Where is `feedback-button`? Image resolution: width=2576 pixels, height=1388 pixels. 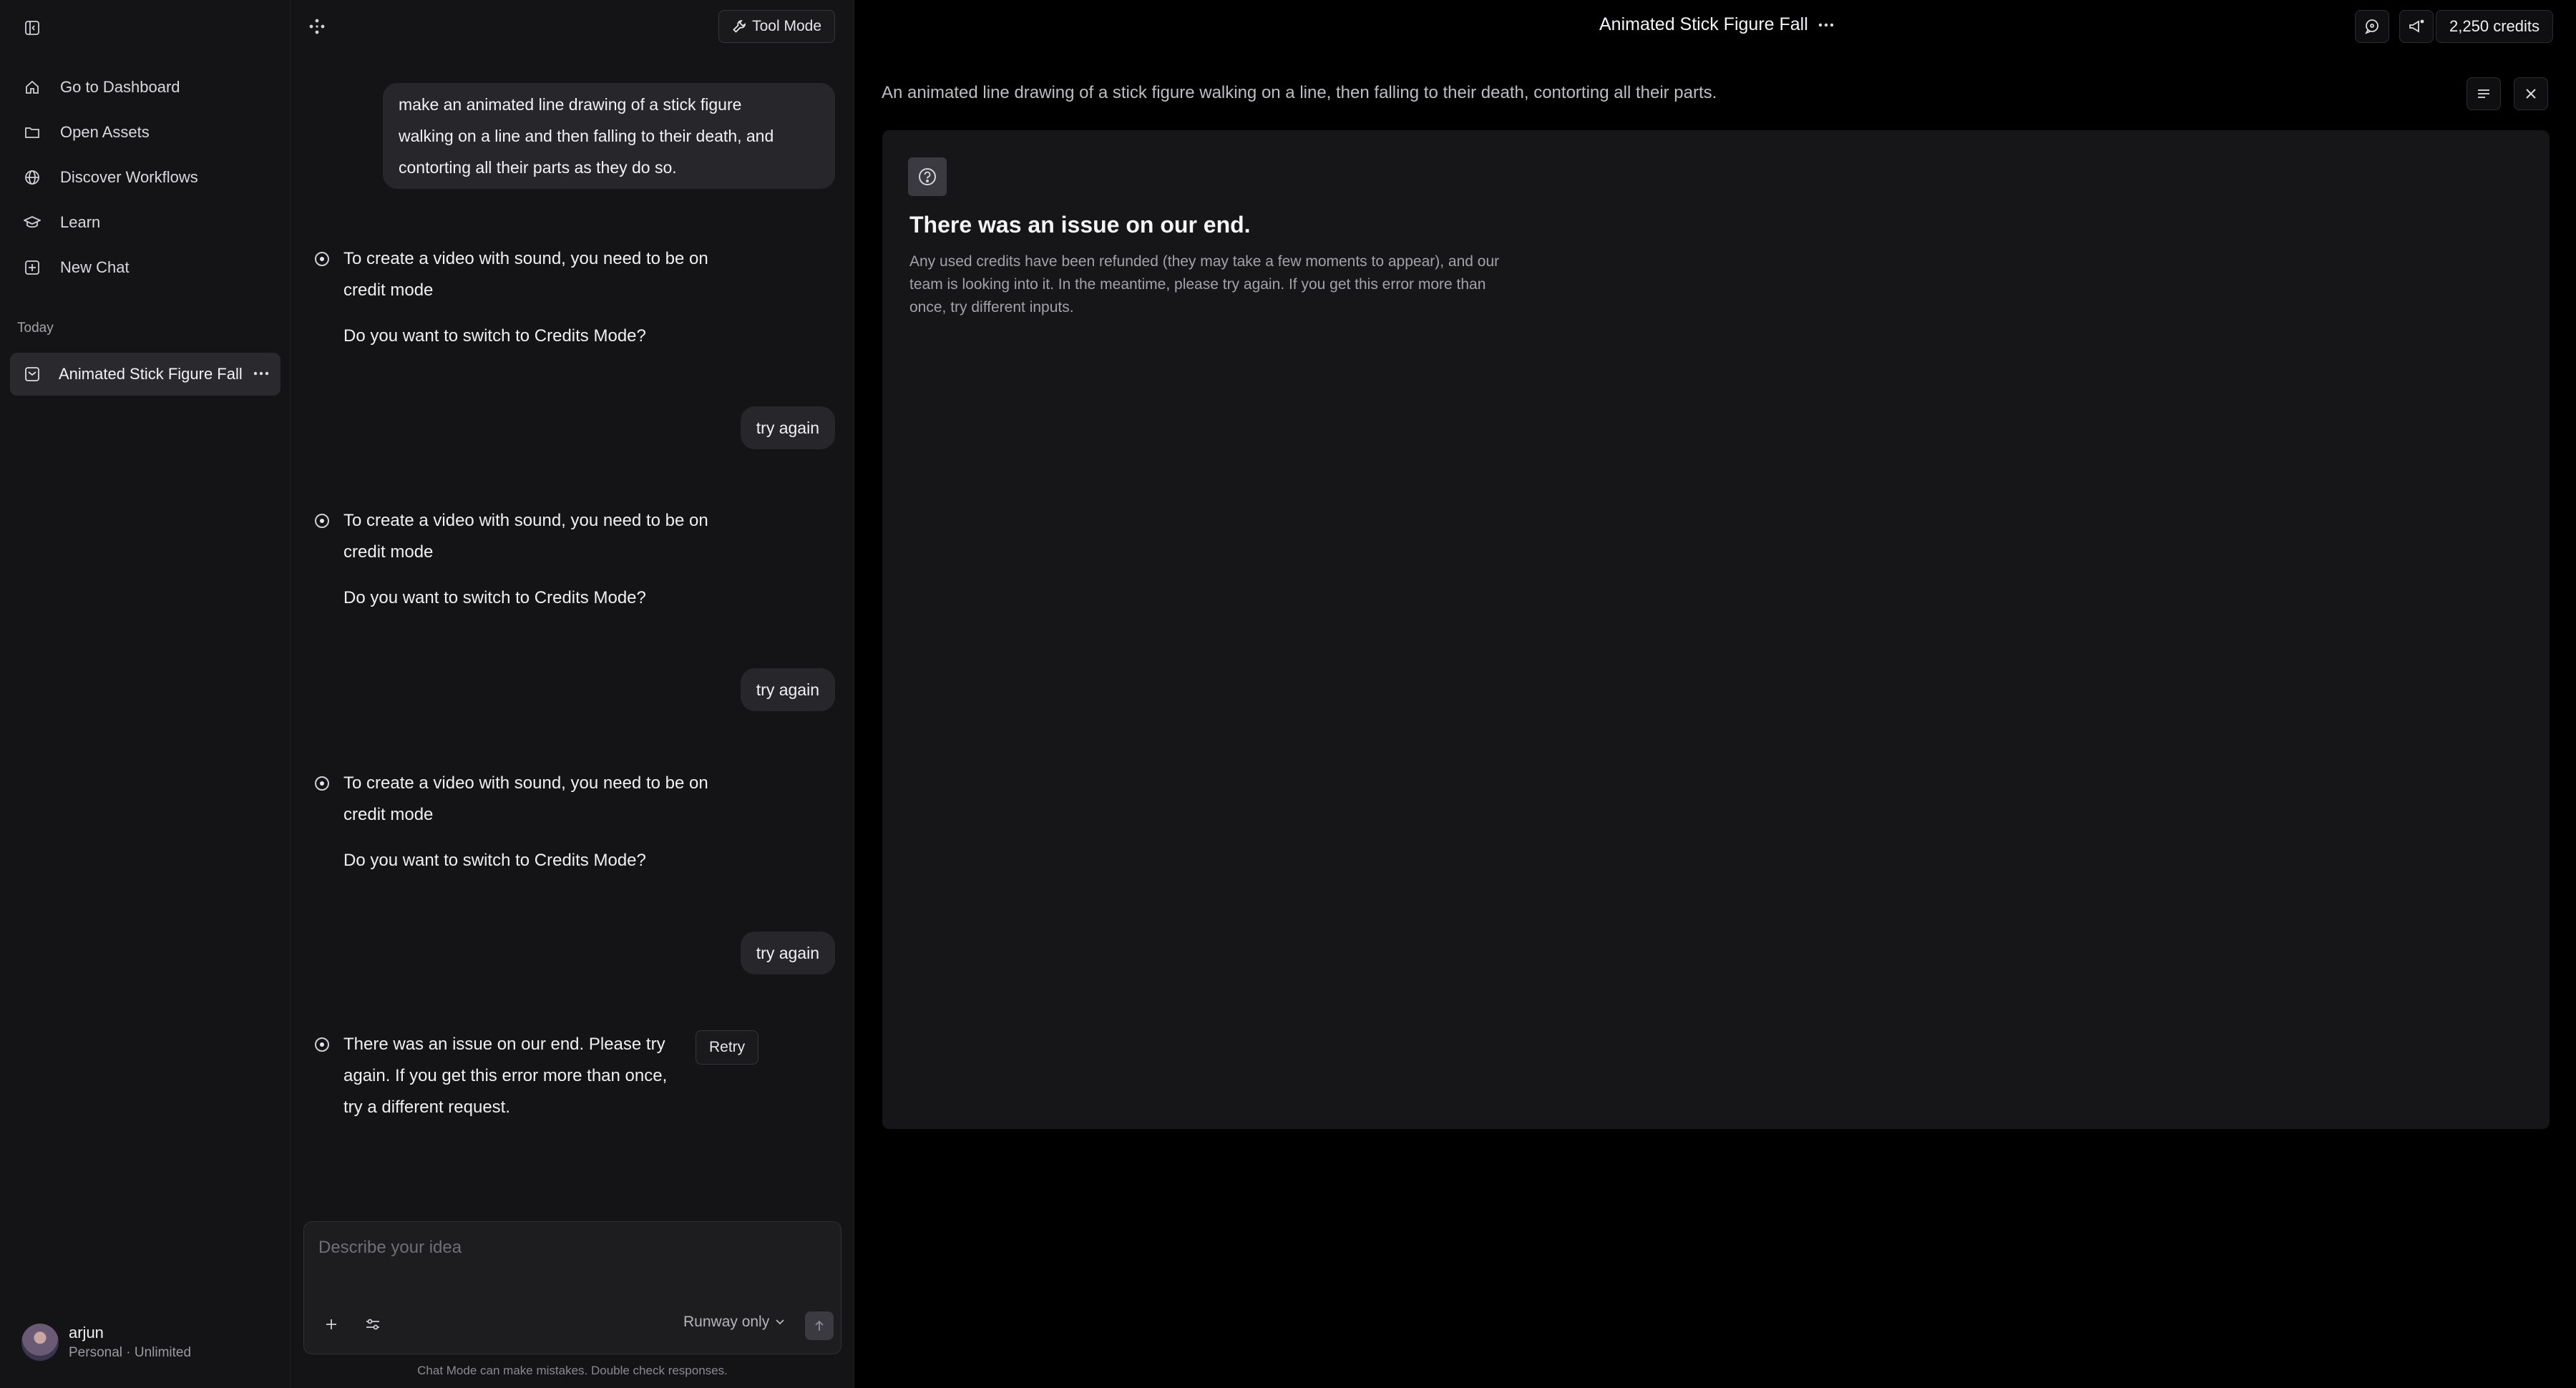
feedback-button is located at coordinates (2372, 26).